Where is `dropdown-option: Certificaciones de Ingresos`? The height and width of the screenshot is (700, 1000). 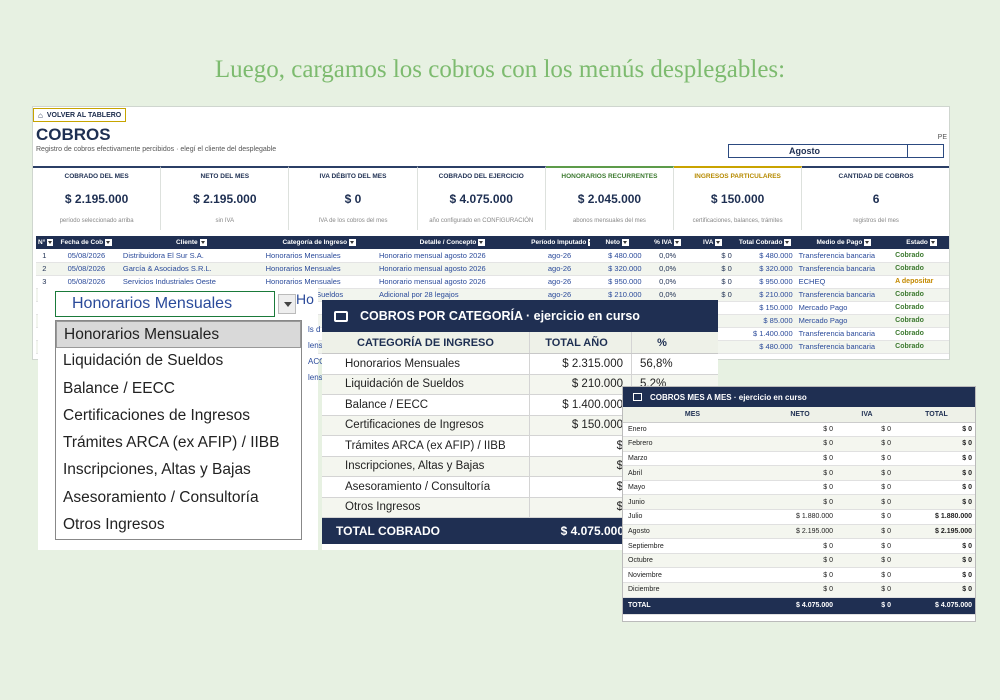
dropdown-option: Certificaciones de Ingresos is located at coordinates (178, 416).